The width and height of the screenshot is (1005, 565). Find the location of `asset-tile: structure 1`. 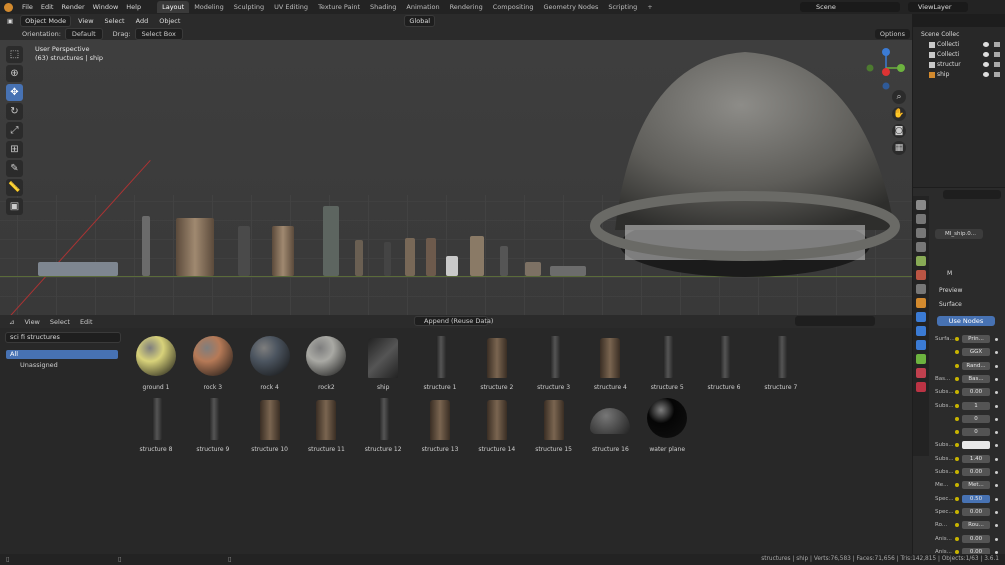

asset-tile: structure 1 is located at coordinates (440, 361).